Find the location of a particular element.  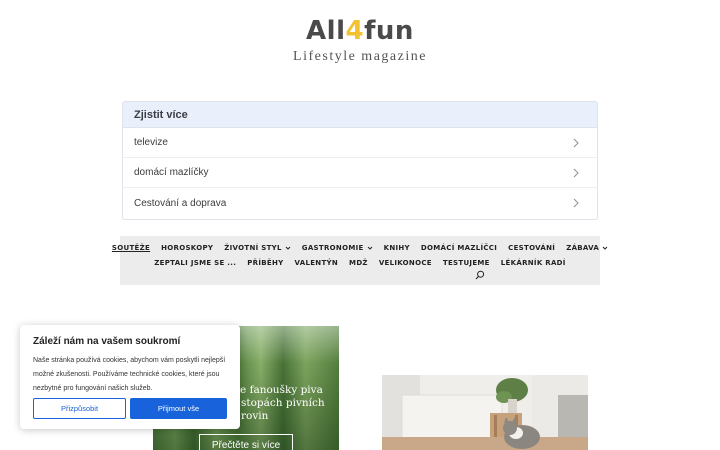

read-more-button: Přečtěte si více is located at coordinates (246, 442).